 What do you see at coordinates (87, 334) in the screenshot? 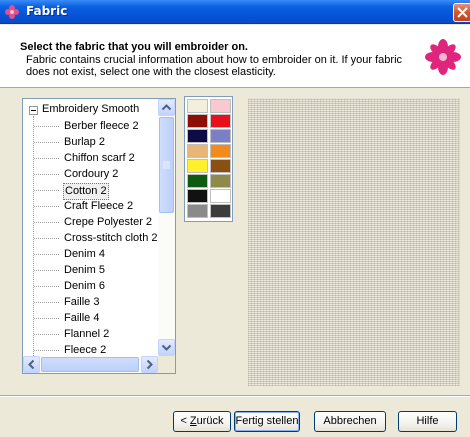
I see `tree-item-label: Flannel 2` at bounding box center [87, 334].